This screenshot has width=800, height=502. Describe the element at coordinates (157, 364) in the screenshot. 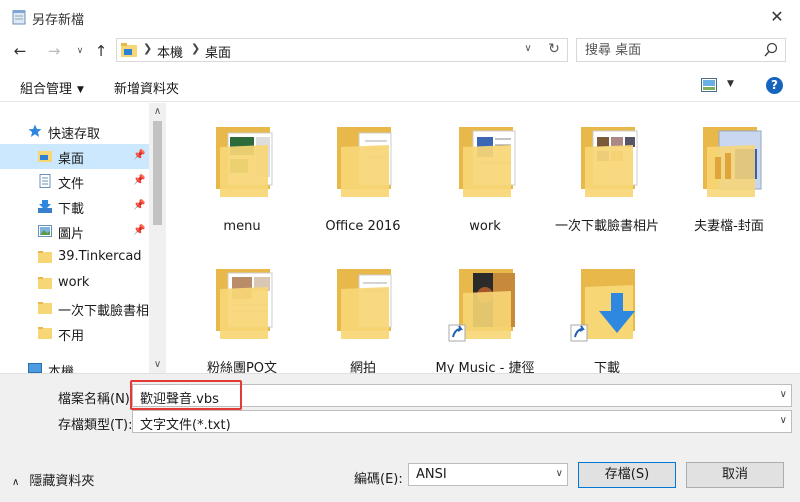

I see `scroll-down-icon: ∨` at that location.